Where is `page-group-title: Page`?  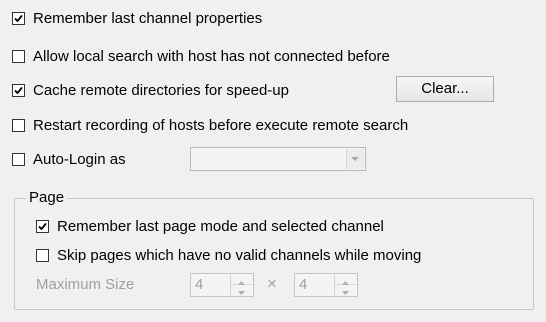 page-group-title: Page is located at coordinates (47, 198).